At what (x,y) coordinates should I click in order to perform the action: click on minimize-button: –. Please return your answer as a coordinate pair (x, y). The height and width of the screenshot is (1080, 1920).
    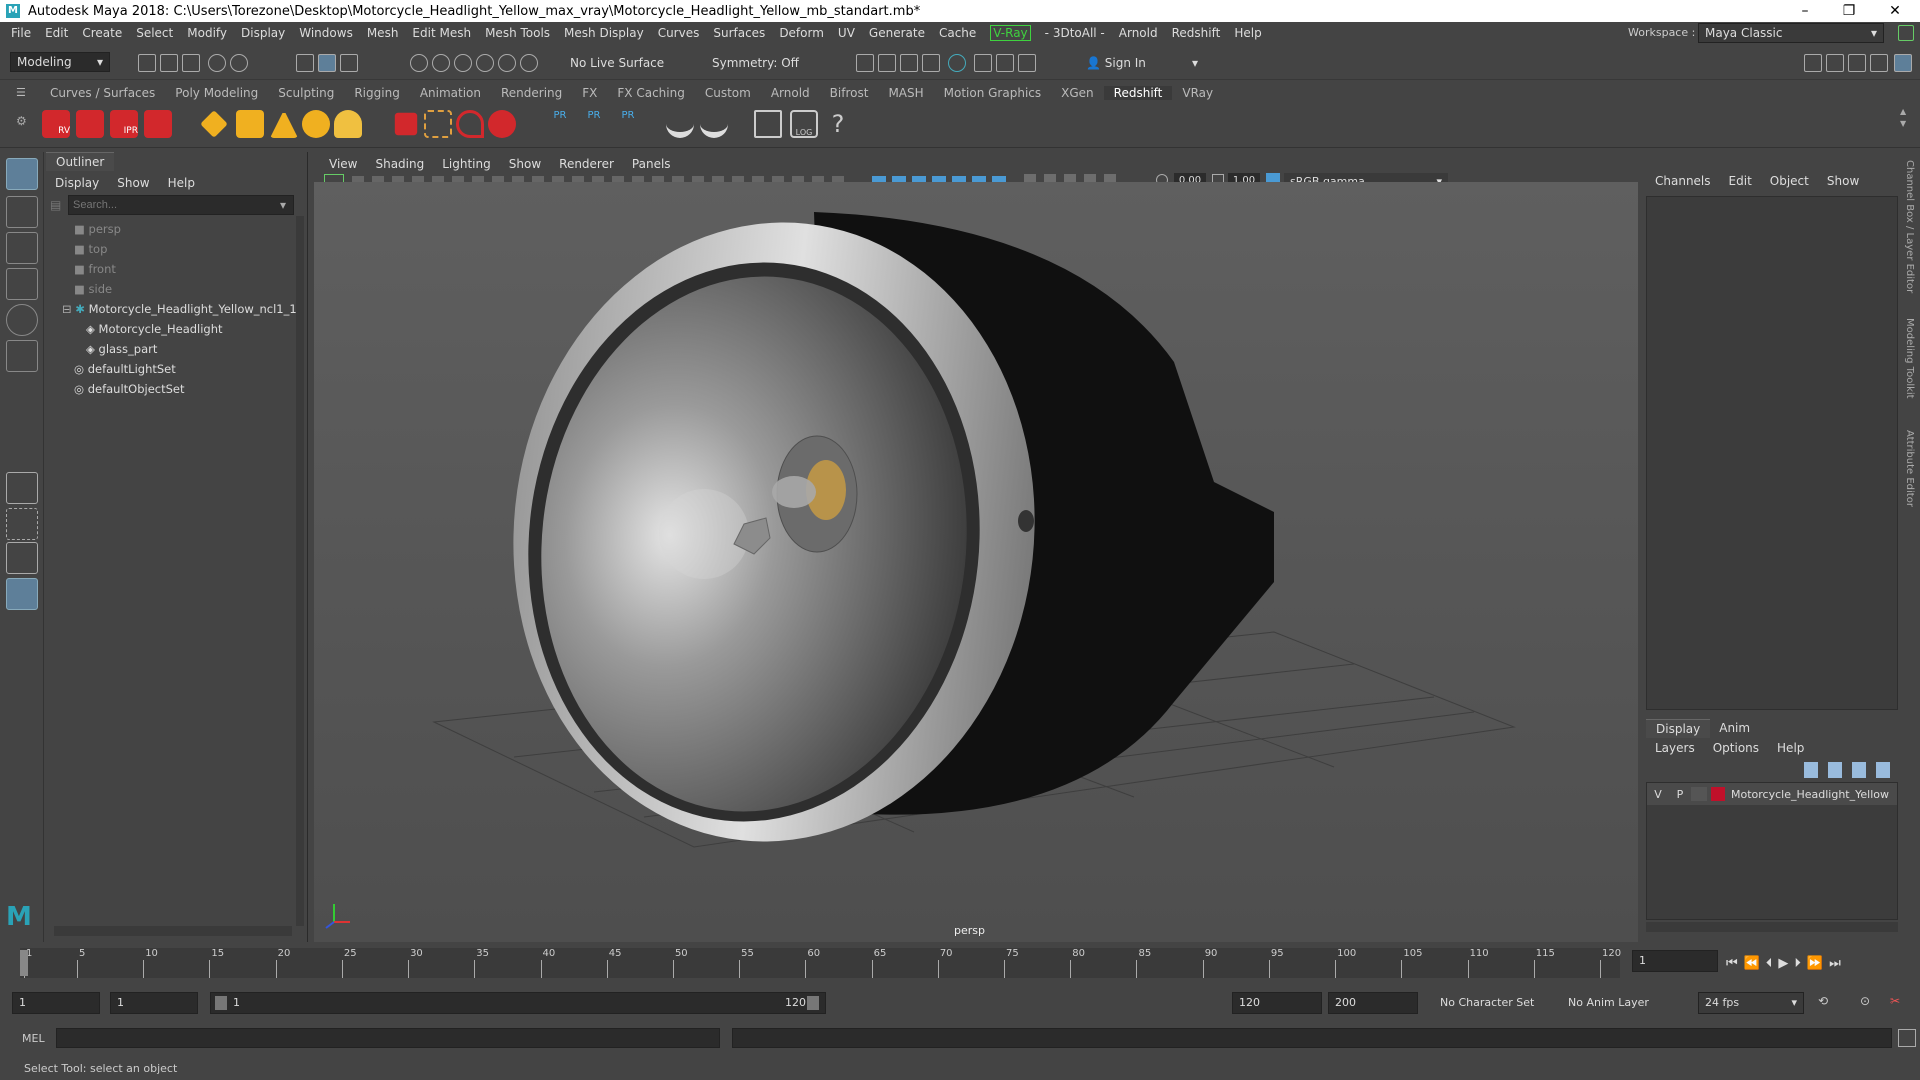
    Looking at the image, I should click on (1805, 11).